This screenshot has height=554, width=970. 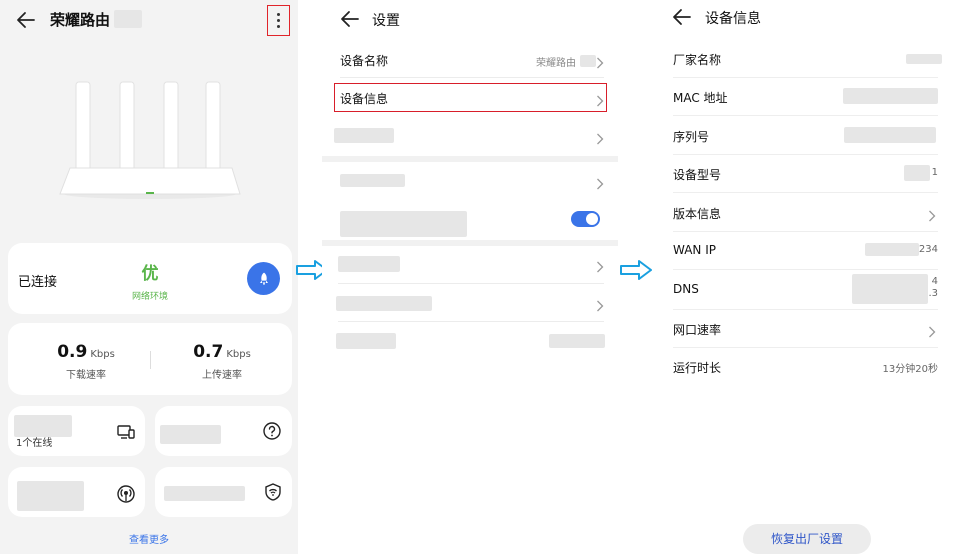 What do you see at coordinates (34, 443) in the screenshot?
I see `devices-online-count: 1个在线` at bounding box center [34, 443].